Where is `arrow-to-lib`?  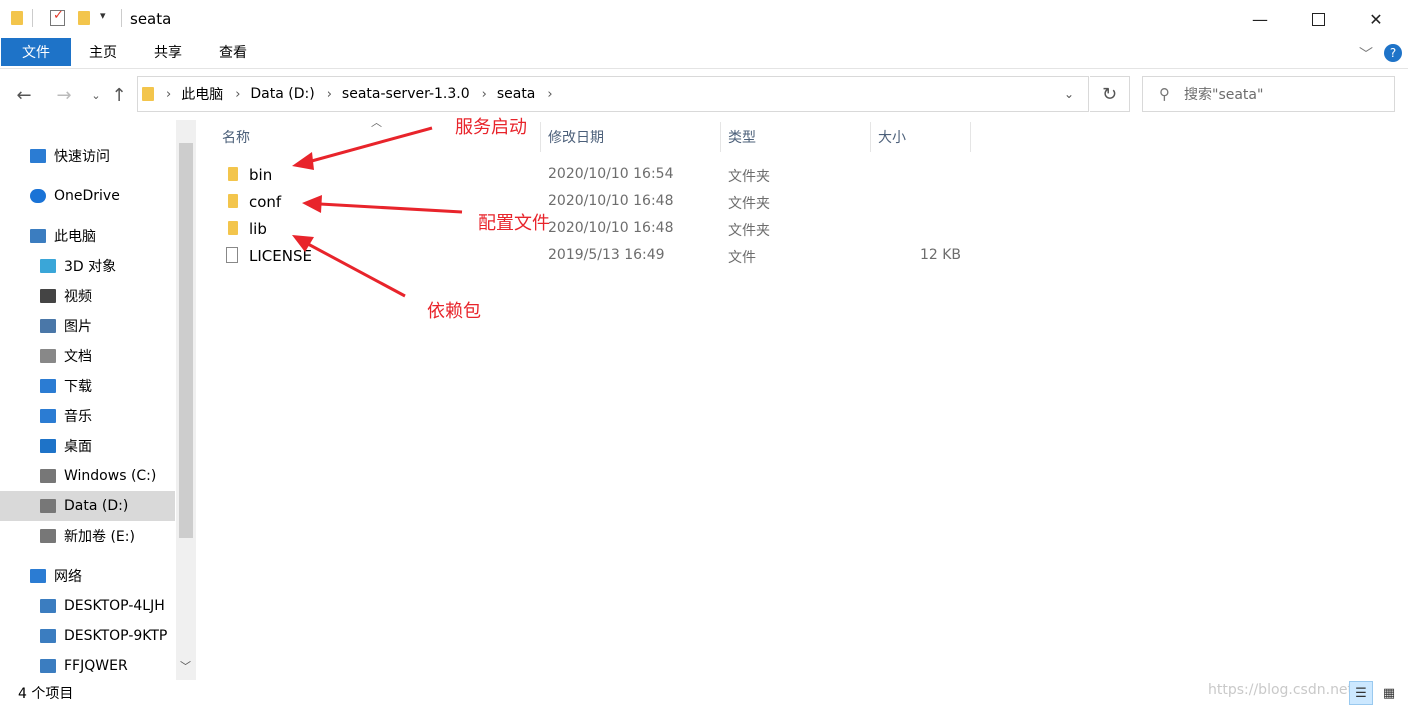
arrow-to-lib is located at coordinates (356, 270).